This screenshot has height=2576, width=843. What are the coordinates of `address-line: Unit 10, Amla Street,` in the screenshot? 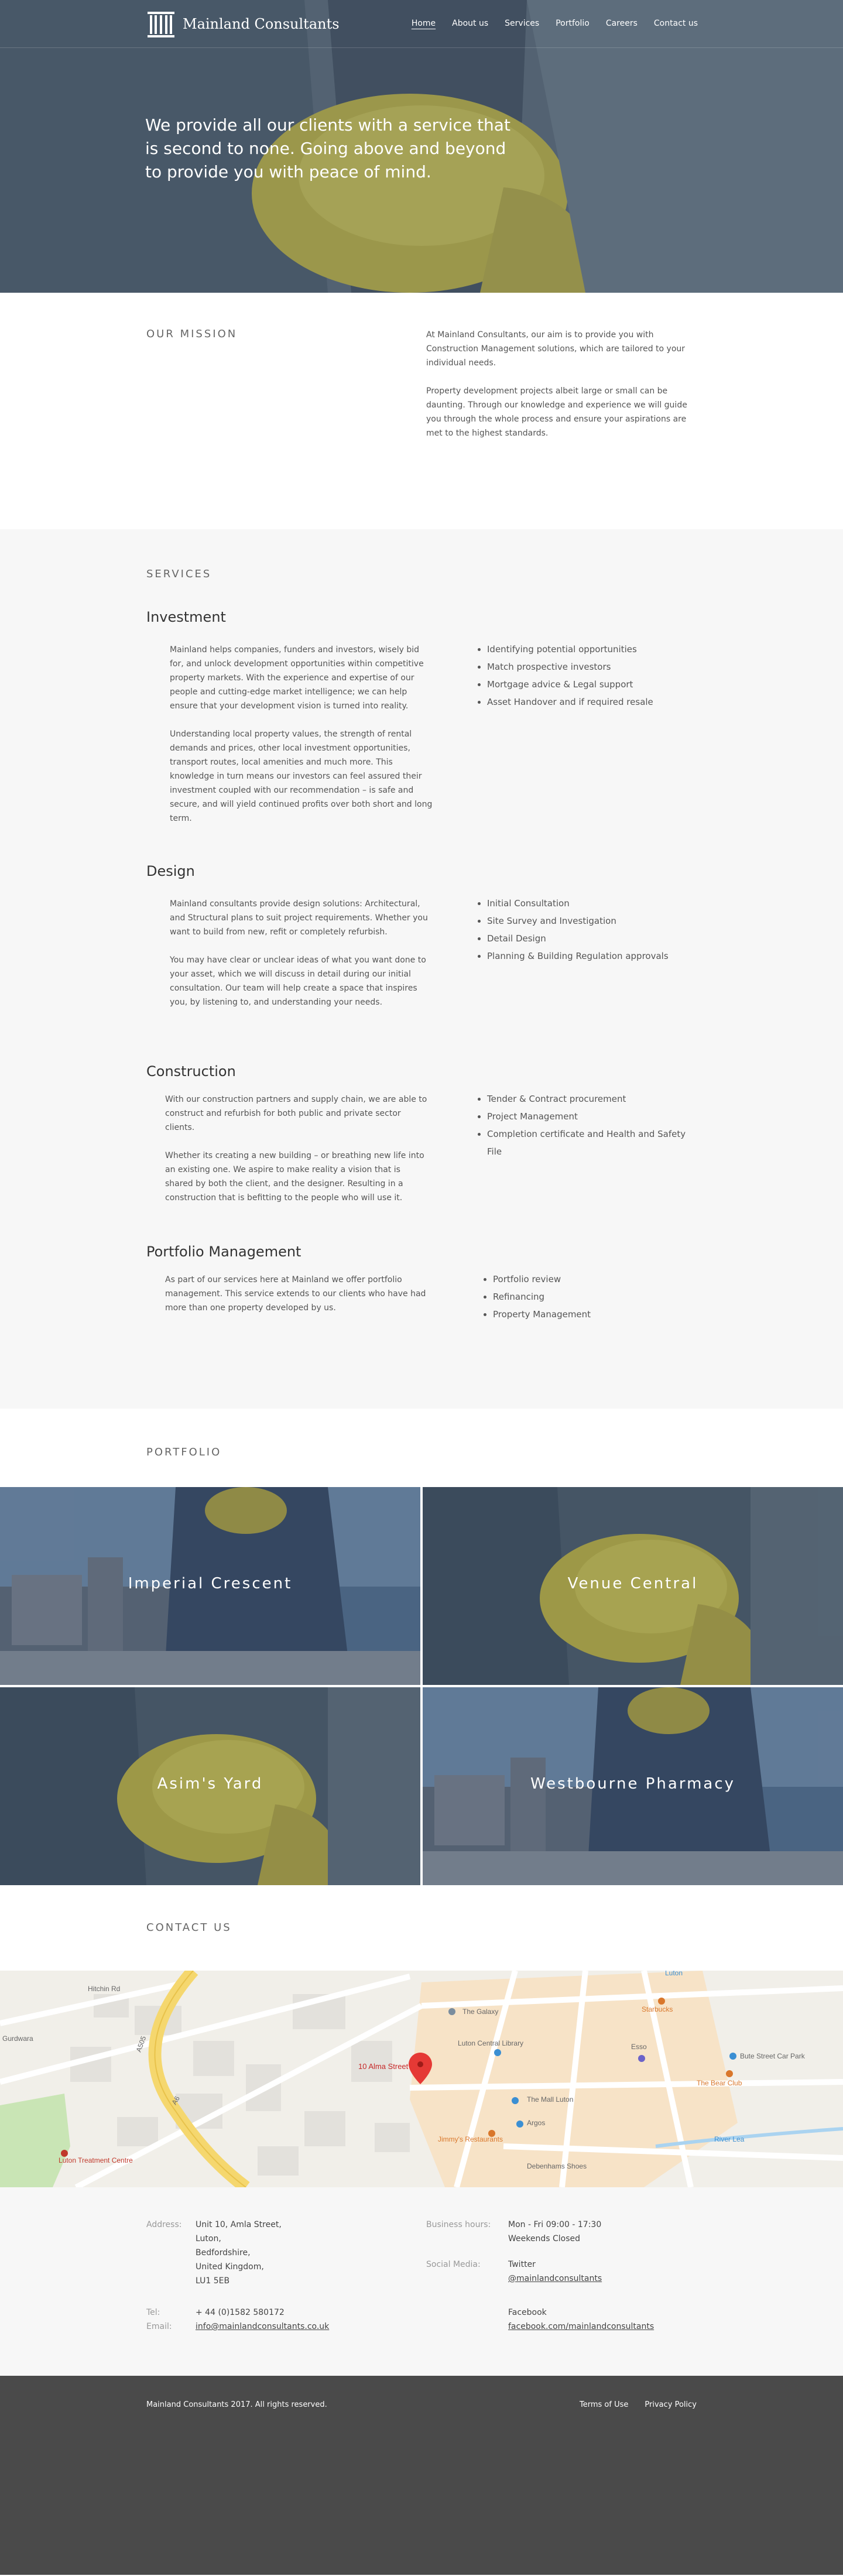 It's located at (239, 2224).